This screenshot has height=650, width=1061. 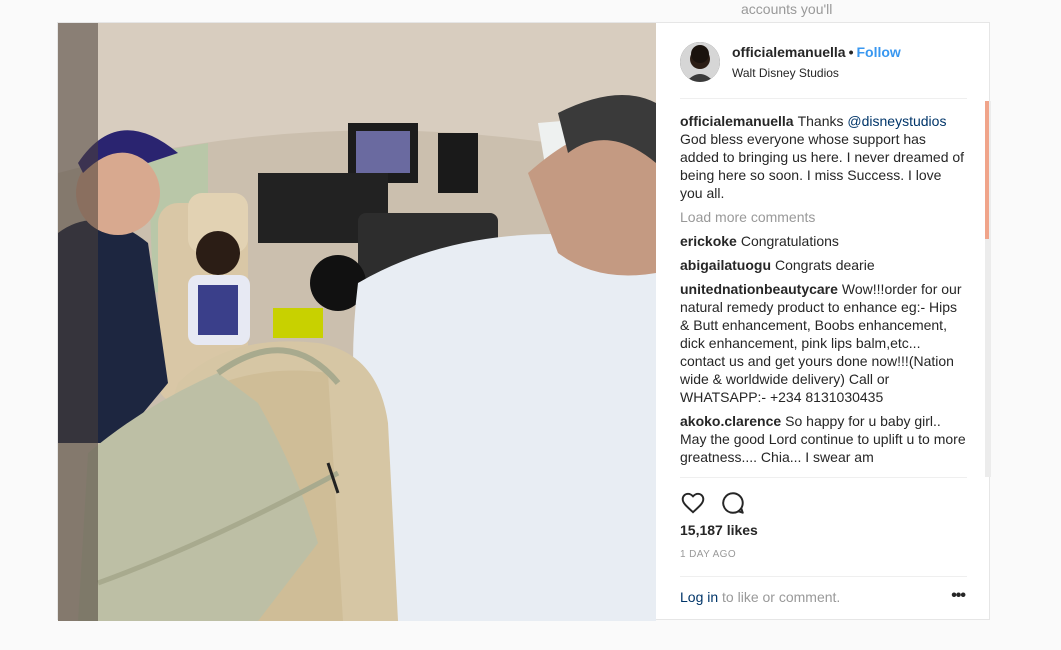 I want to click on caption-text-before: Thanks, so click(x=822, y=121).